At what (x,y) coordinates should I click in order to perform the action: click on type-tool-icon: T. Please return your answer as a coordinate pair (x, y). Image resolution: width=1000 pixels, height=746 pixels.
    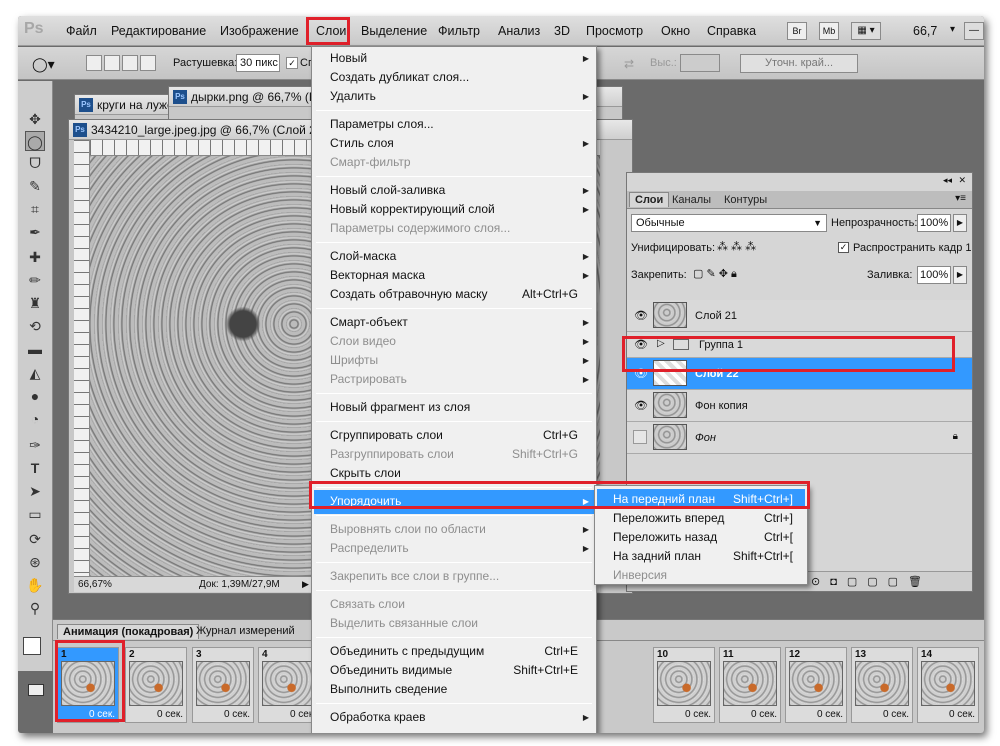
    Looking at the image, I should click on (35, 468).